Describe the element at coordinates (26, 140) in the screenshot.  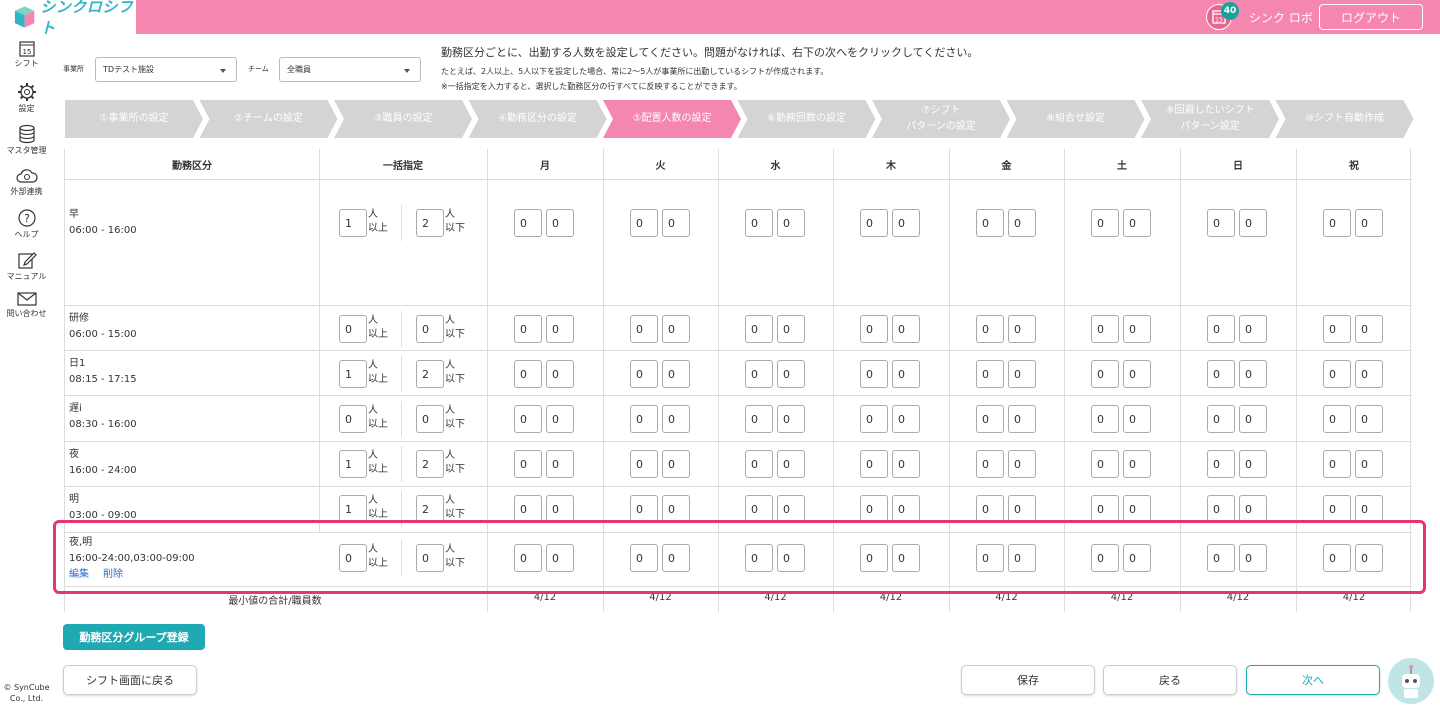
I see `sidebar-item-master: マスタ管理` at that location.